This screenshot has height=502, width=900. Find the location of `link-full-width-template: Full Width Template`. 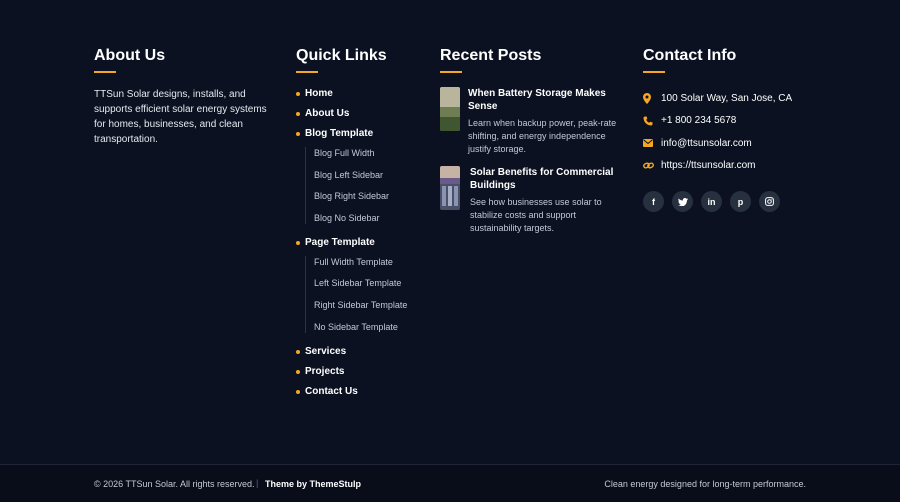

link-full-width-template: Full Width Template is located at coordinates (370, 262).